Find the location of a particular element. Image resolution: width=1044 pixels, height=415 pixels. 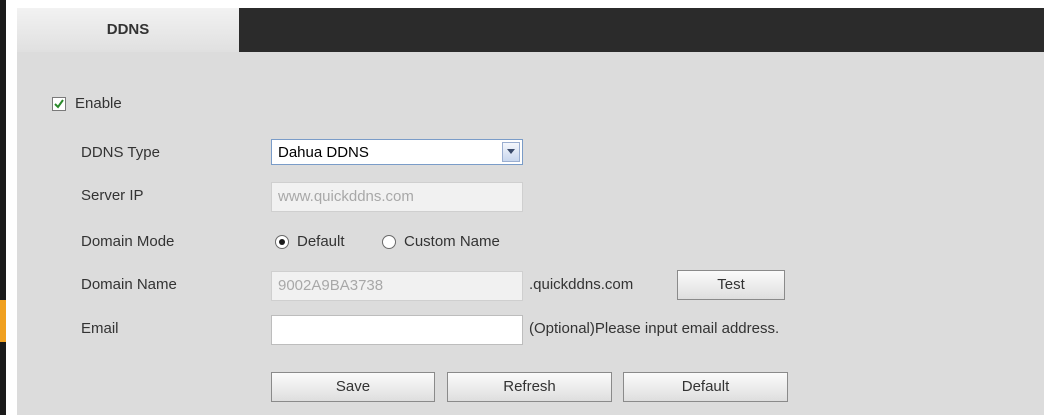

email-hint: (Optional)Please input email address. is located at coordinates (654, 328).